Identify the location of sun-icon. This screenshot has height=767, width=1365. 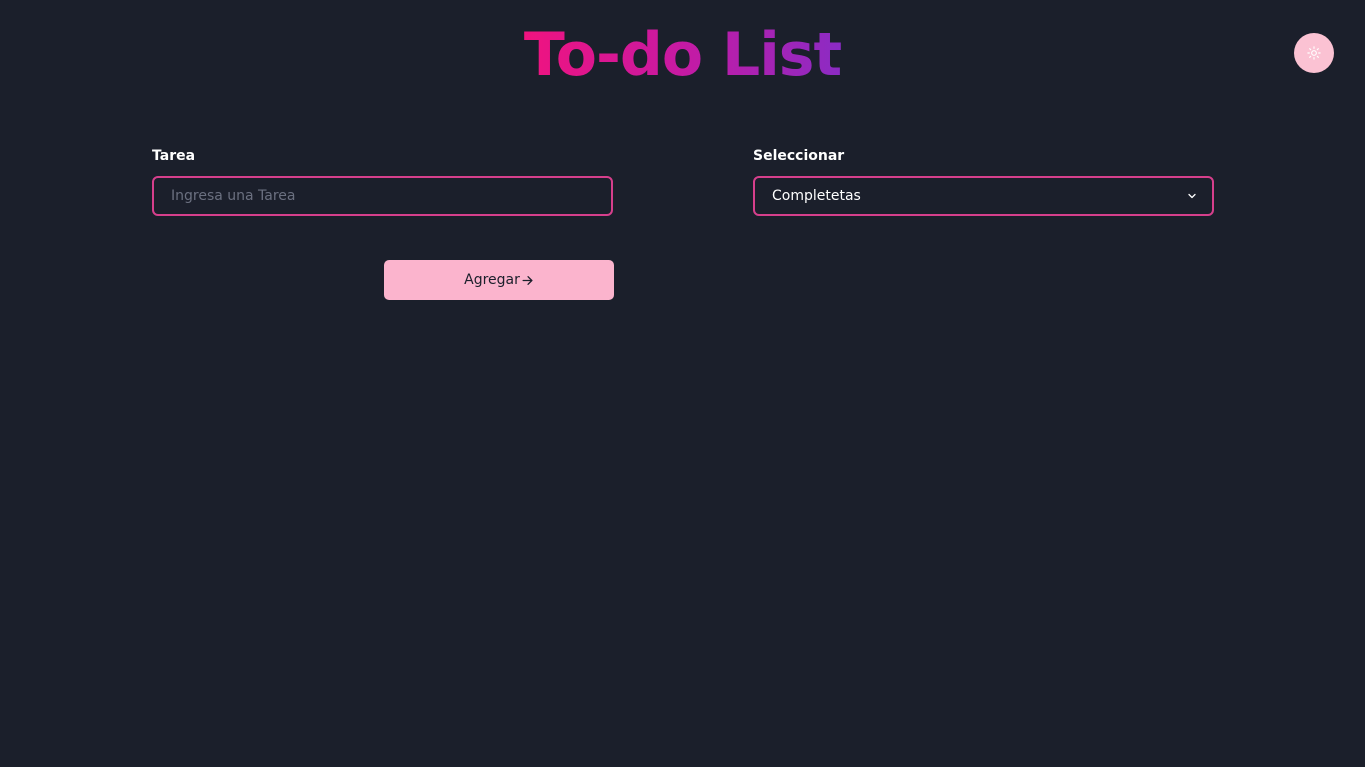
(1314, 53).